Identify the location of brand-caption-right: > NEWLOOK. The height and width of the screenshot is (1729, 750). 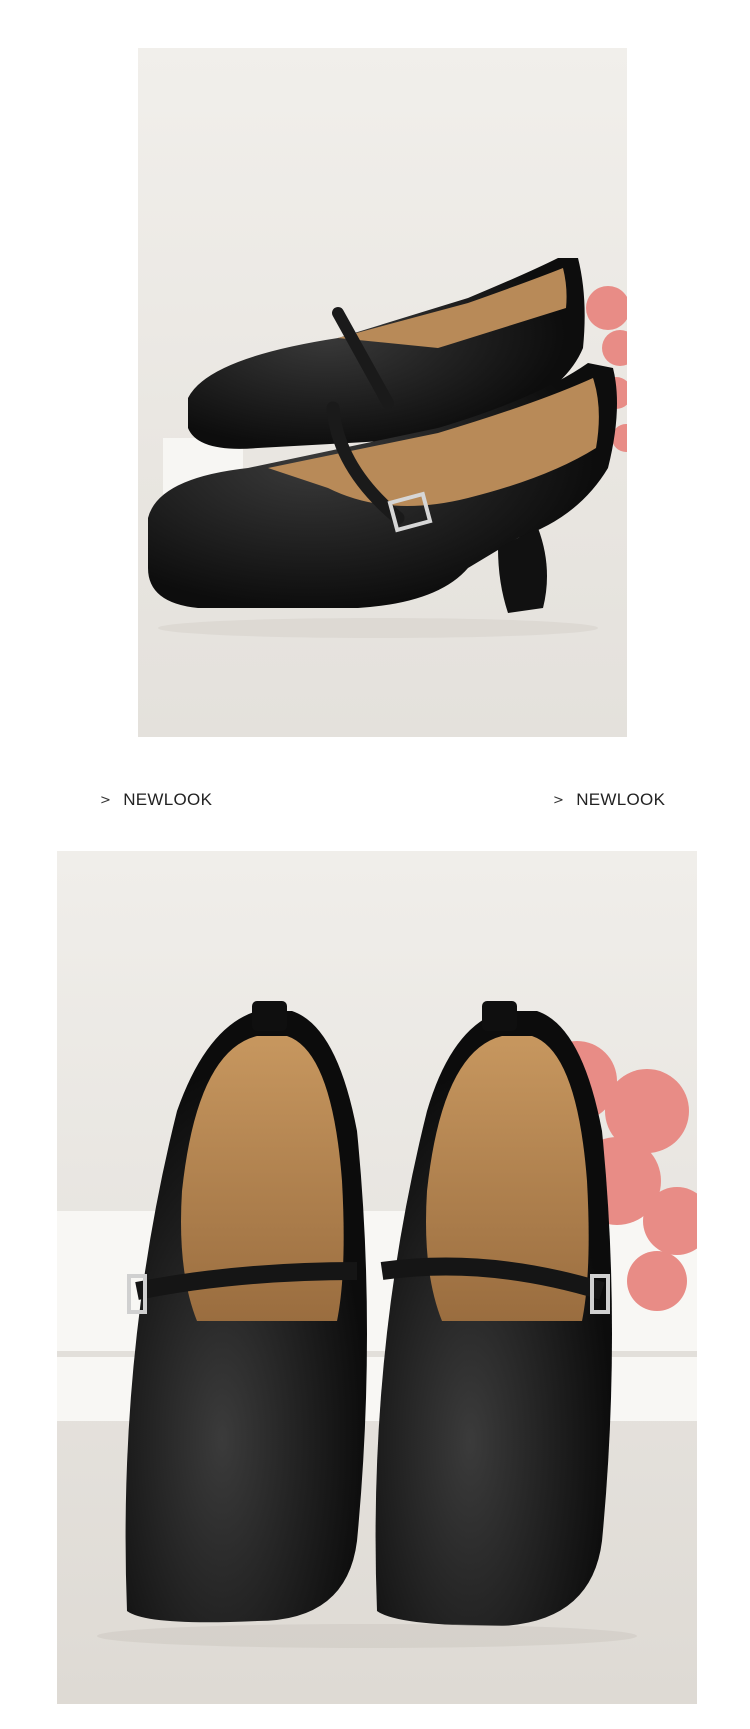
(609, 800).